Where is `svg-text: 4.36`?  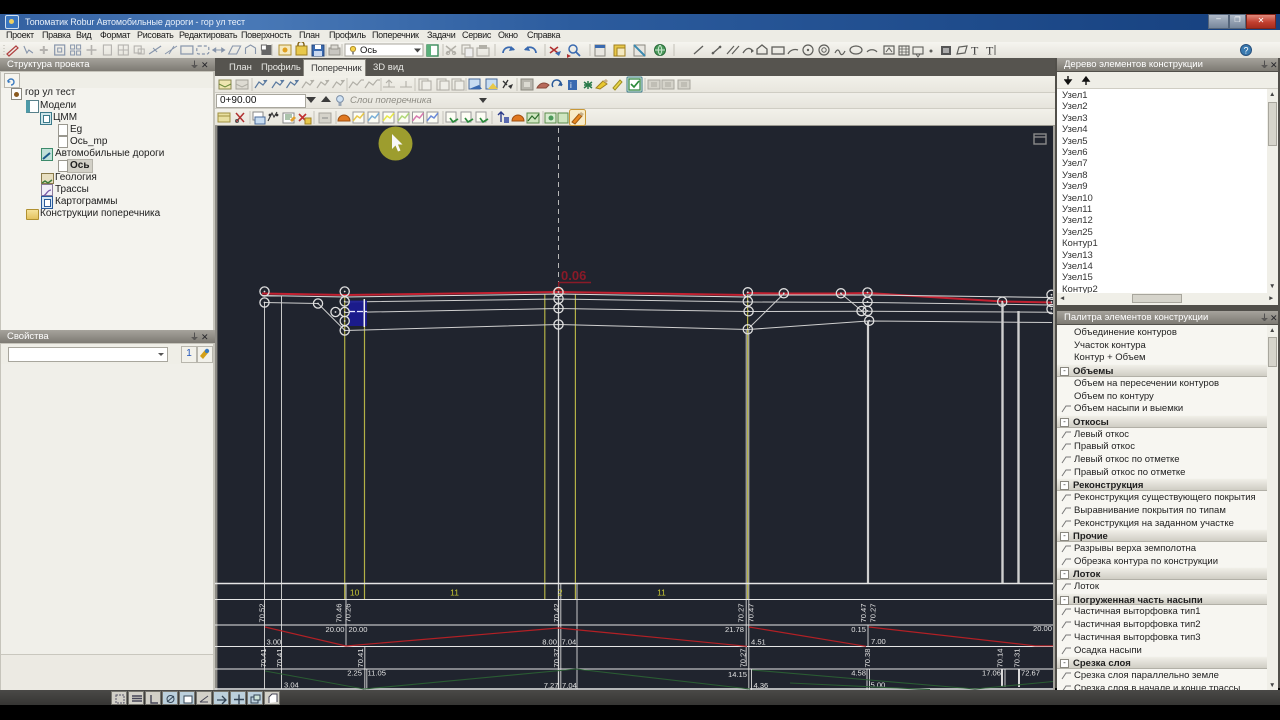
svg-text: 4.36 is located at coordinates (761, 685).